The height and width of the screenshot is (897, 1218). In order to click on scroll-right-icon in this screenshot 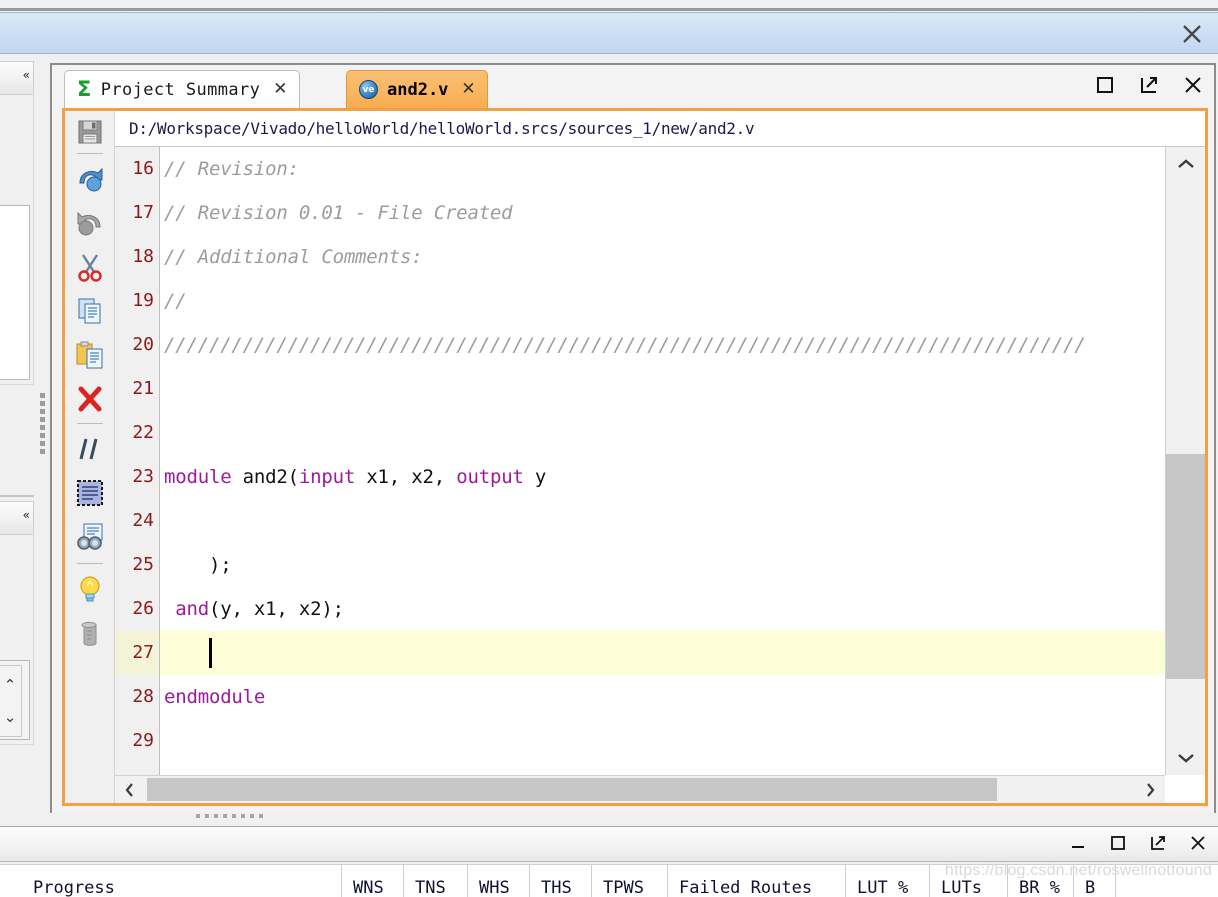, I will do `click(1150, 789)`.